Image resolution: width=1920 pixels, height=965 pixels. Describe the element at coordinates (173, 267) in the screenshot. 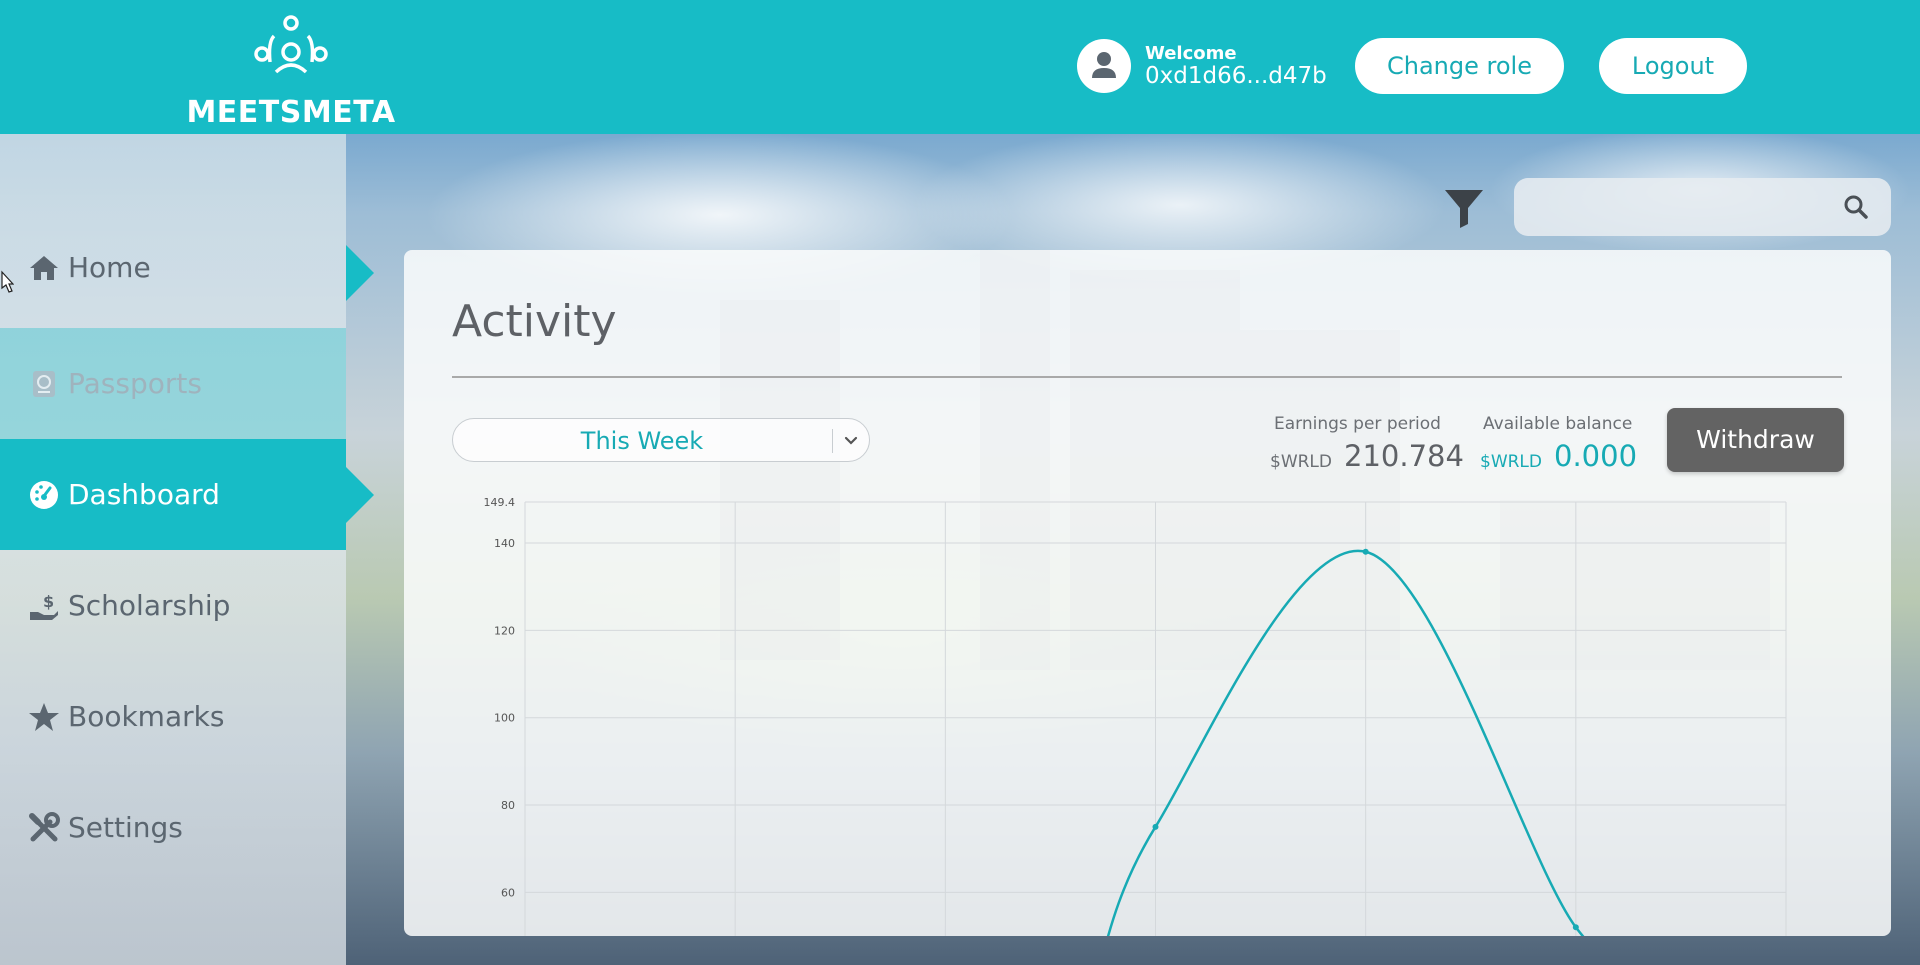

I see `sidebar-item-home: Home` at that location.